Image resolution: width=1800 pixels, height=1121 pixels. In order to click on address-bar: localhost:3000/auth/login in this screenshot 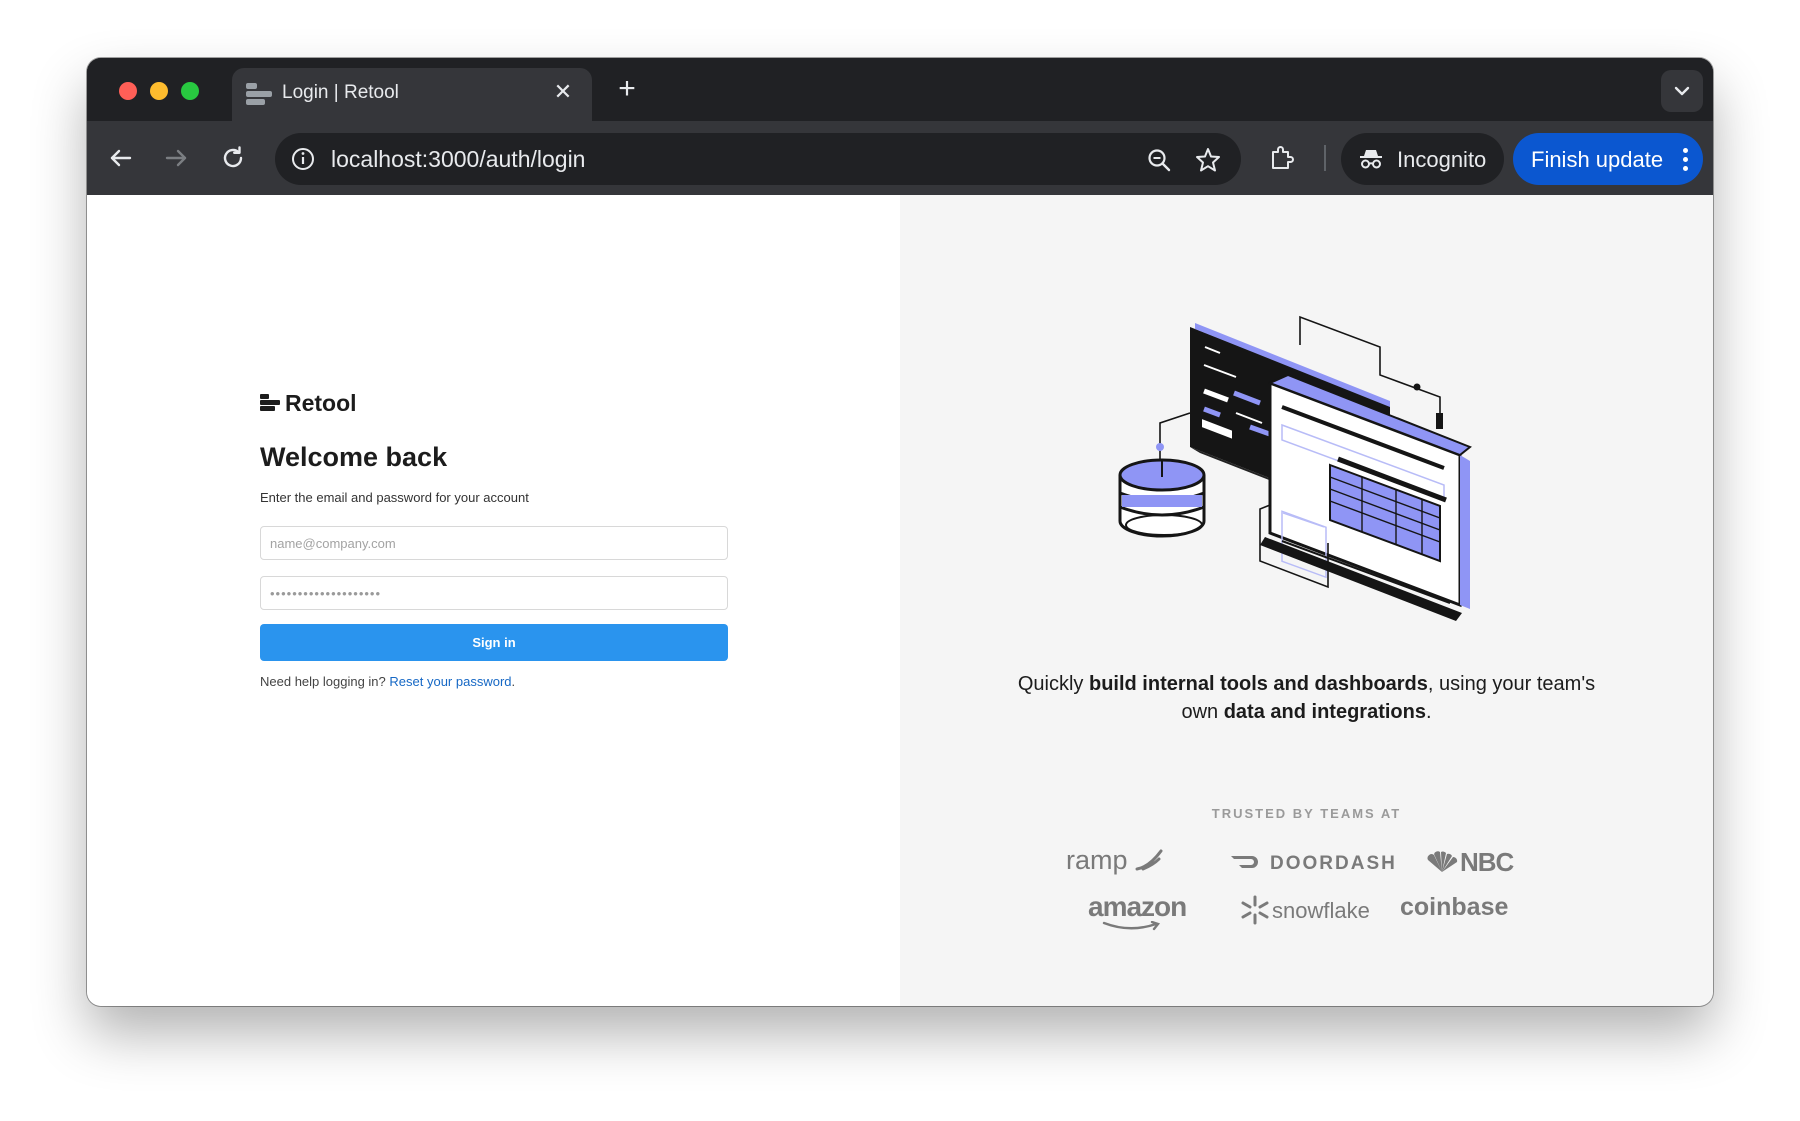, I will do `click(758, 159)`.